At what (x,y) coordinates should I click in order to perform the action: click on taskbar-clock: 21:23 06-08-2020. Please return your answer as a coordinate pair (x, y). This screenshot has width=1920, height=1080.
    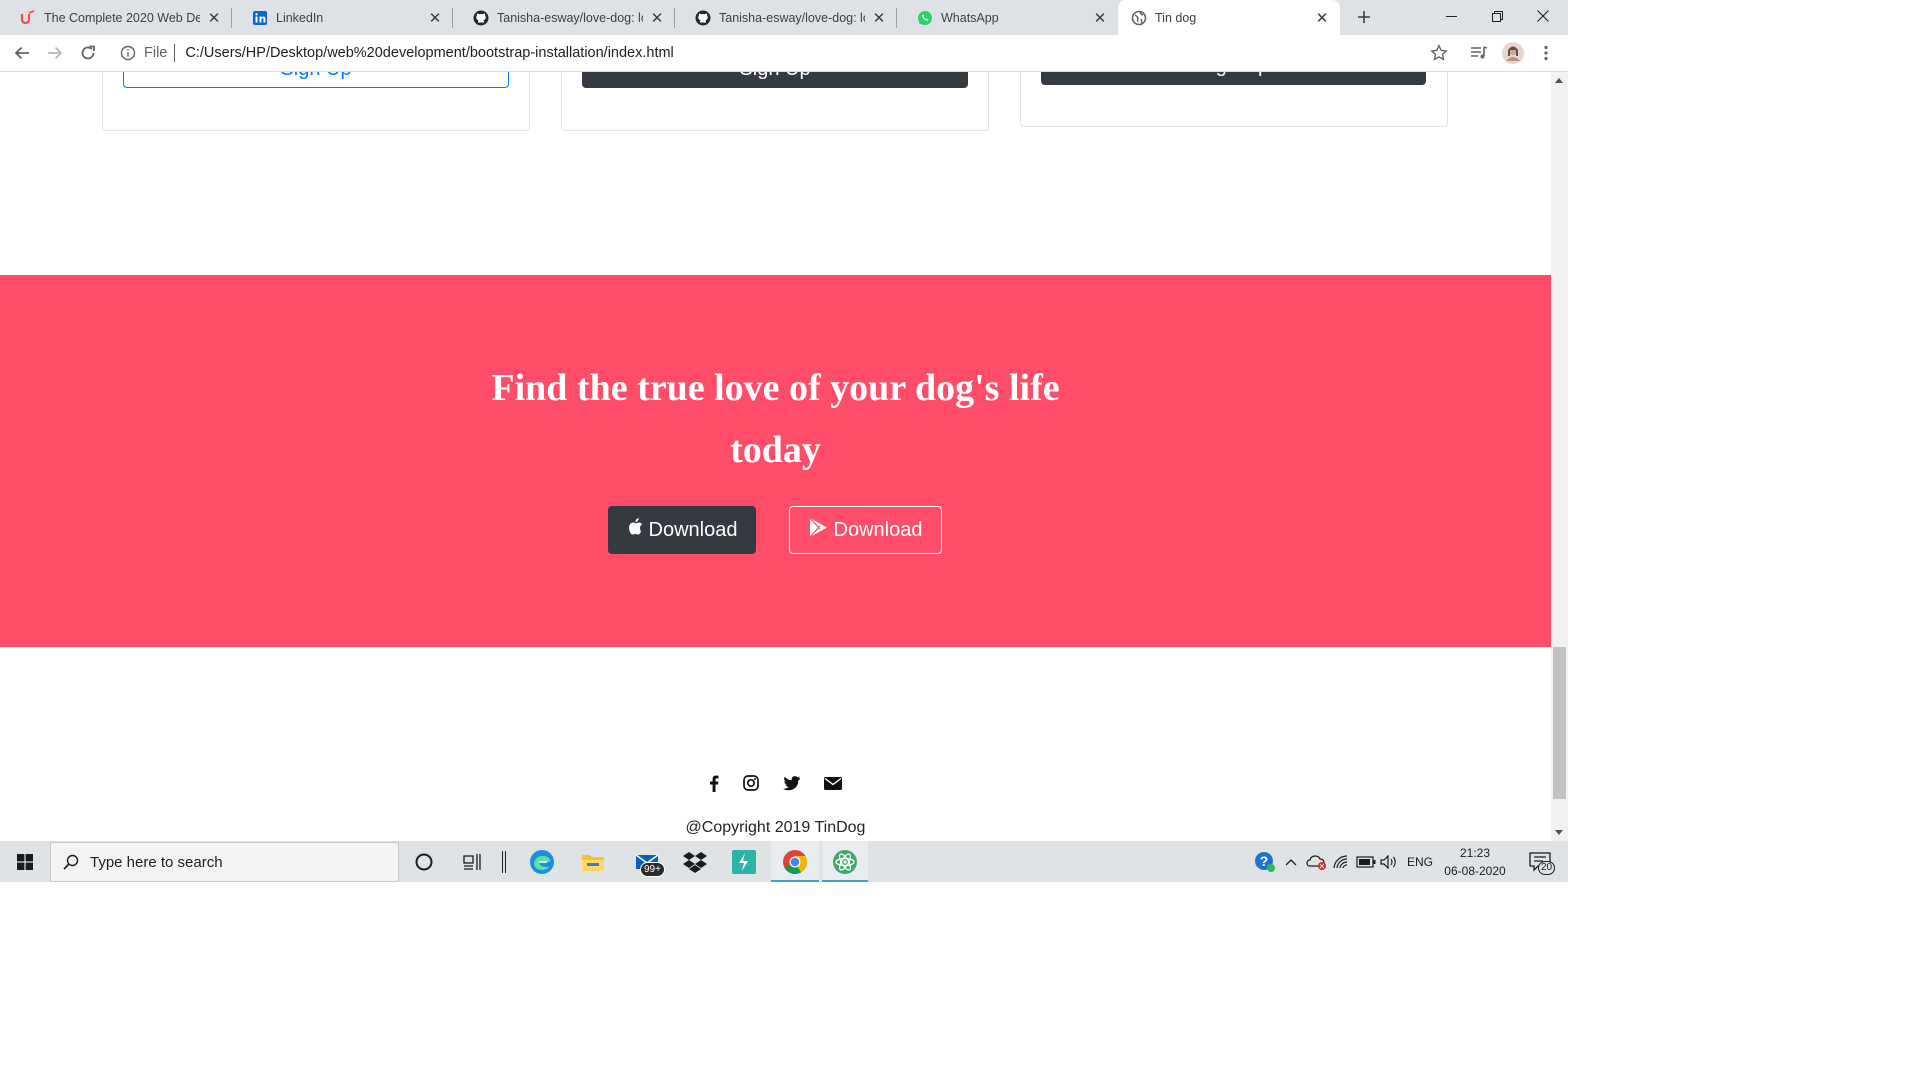
    Looking at the image, I should click on (1475, 862).